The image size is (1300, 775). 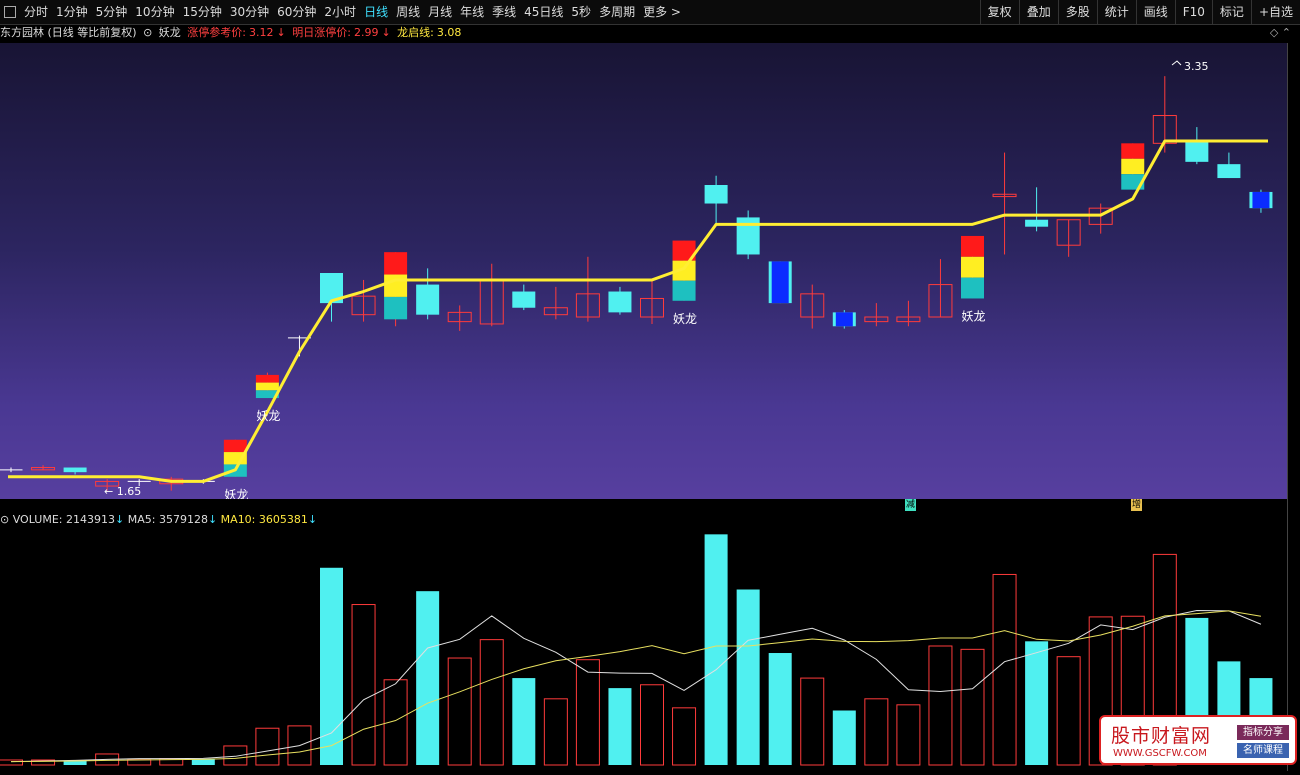 I want to click on period-tab-7: 2小时, so click(x=340, y=12).